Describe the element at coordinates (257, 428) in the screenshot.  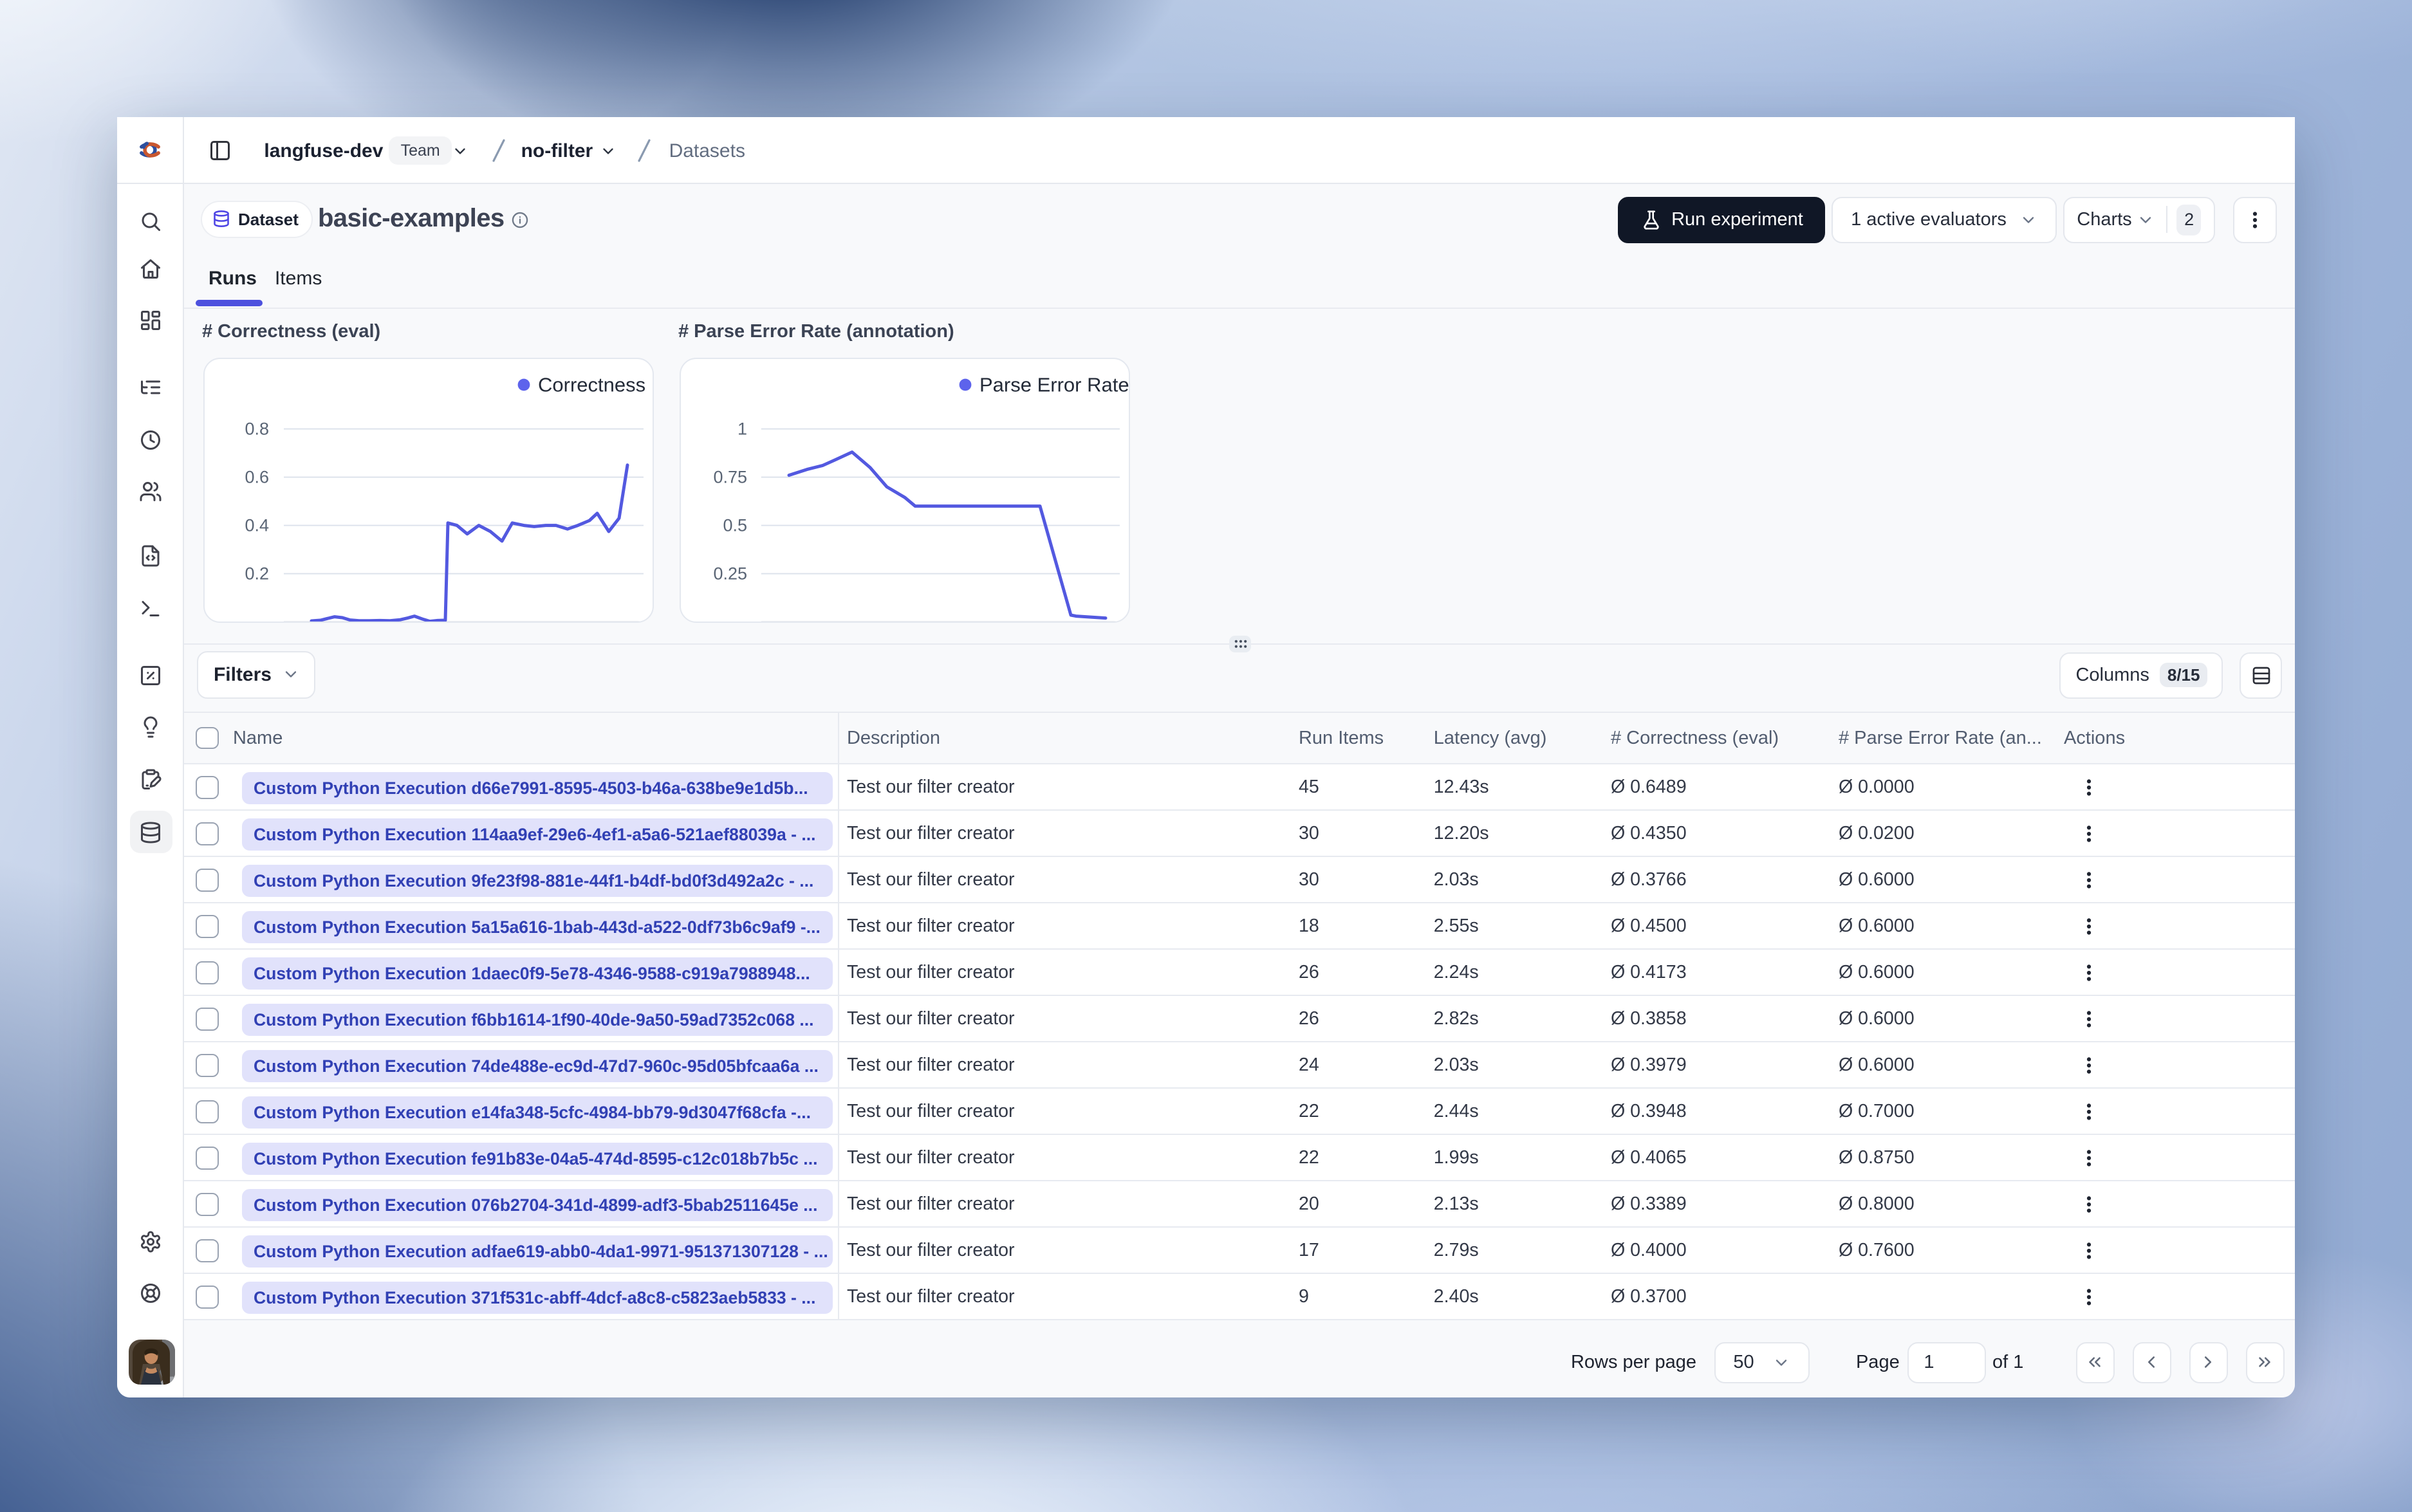
I see `svg-text: 0.8` at that location.